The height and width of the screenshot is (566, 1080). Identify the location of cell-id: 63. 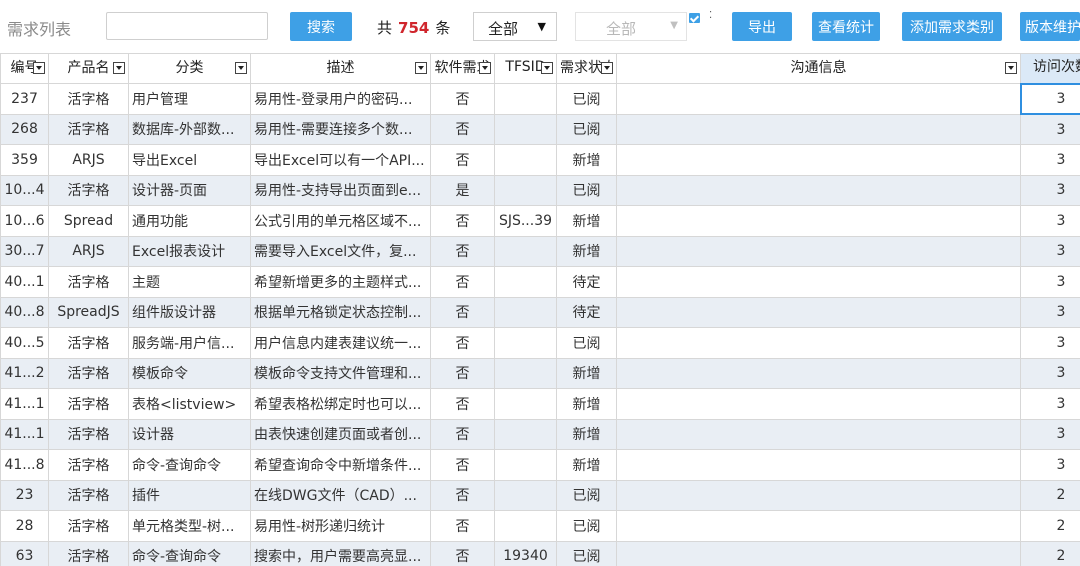
(24, 553).